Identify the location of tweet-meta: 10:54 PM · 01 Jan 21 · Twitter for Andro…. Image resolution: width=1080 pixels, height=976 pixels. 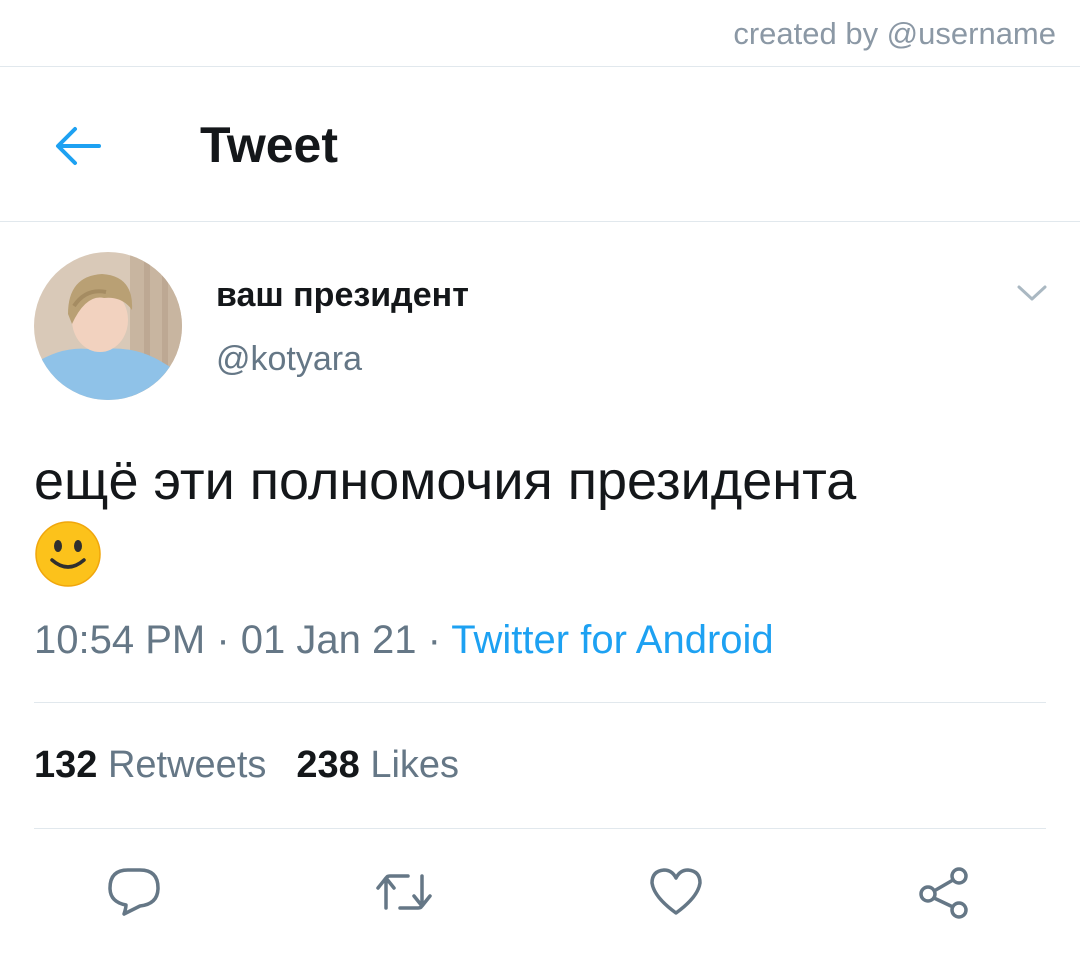
(404, 640).